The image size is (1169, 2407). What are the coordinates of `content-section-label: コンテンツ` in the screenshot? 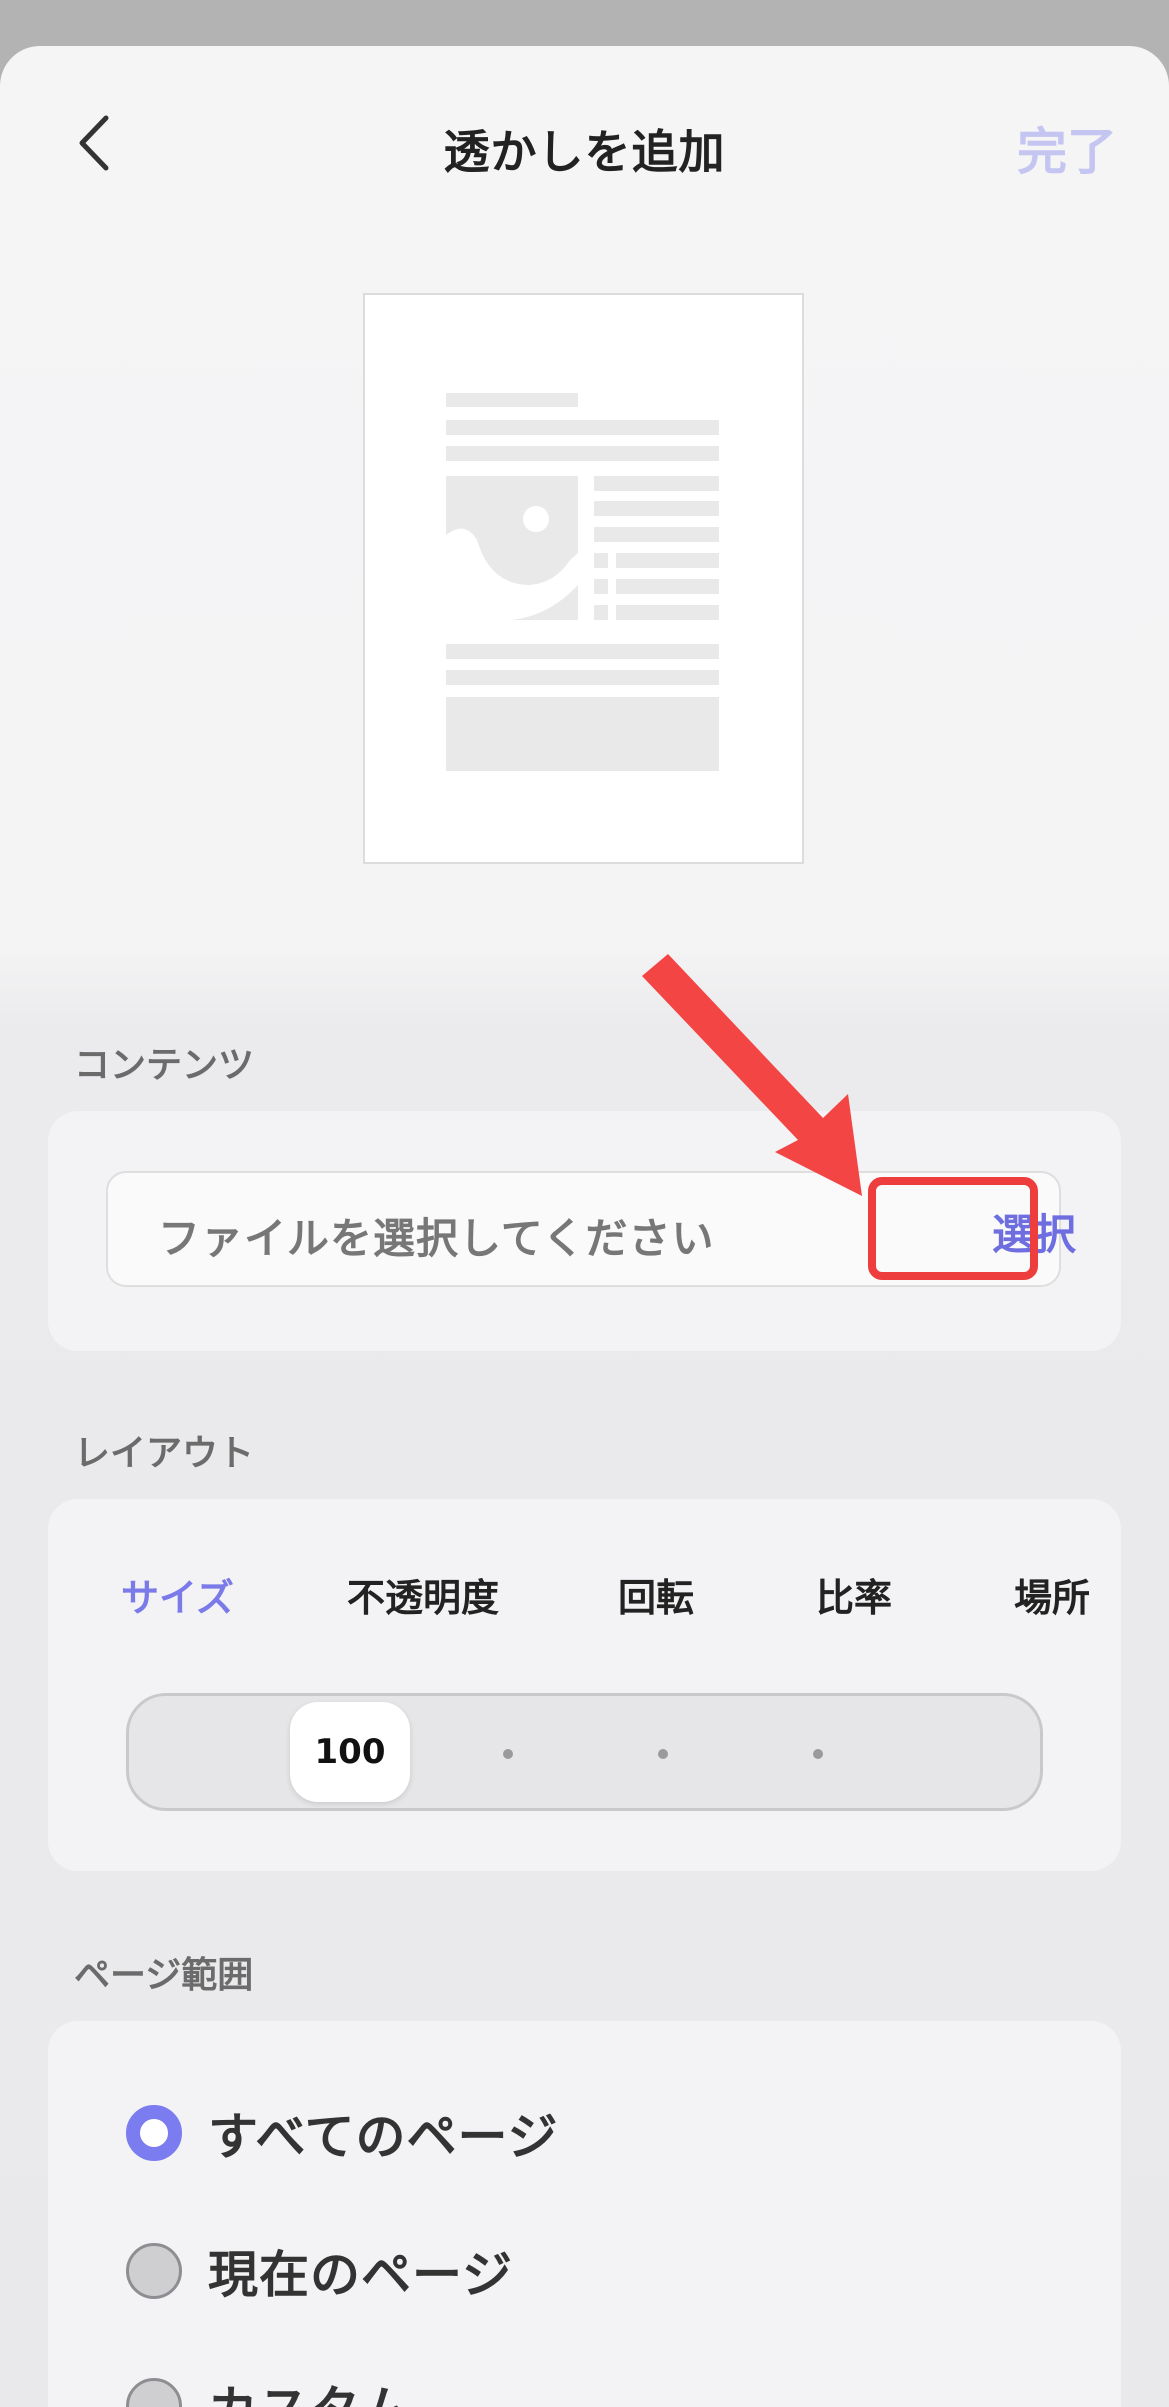 It's located at (164, 1065).